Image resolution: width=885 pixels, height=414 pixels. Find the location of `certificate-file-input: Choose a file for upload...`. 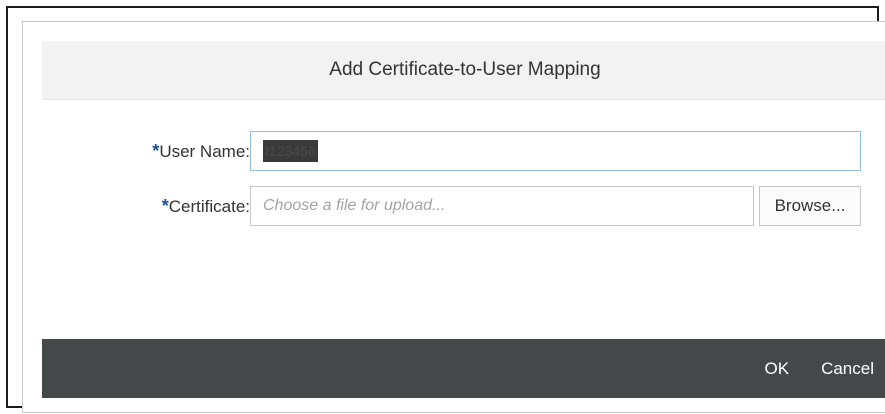

certificate-file-input: Choose a file for upload... is located at coordinates (502, 206).